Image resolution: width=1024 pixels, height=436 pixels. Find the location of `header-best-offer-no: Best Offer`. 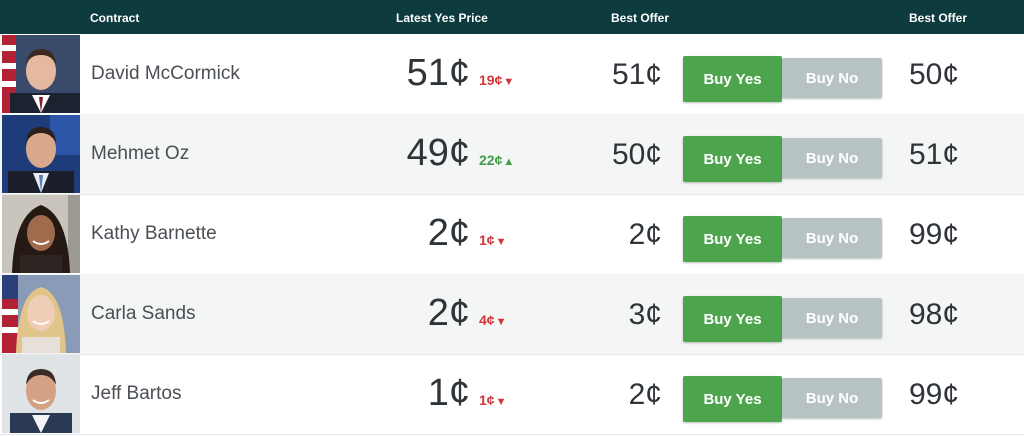

header-best-offer-no: Best Offer is located at coordinates (938, 18).